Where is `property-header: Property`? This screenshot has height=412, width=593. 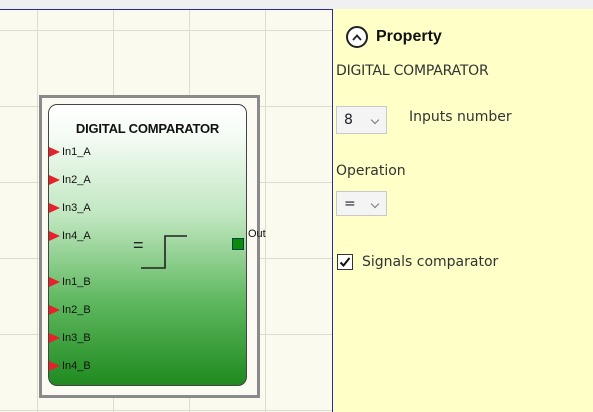
property-header: Property is located at coordinates (394, 37).